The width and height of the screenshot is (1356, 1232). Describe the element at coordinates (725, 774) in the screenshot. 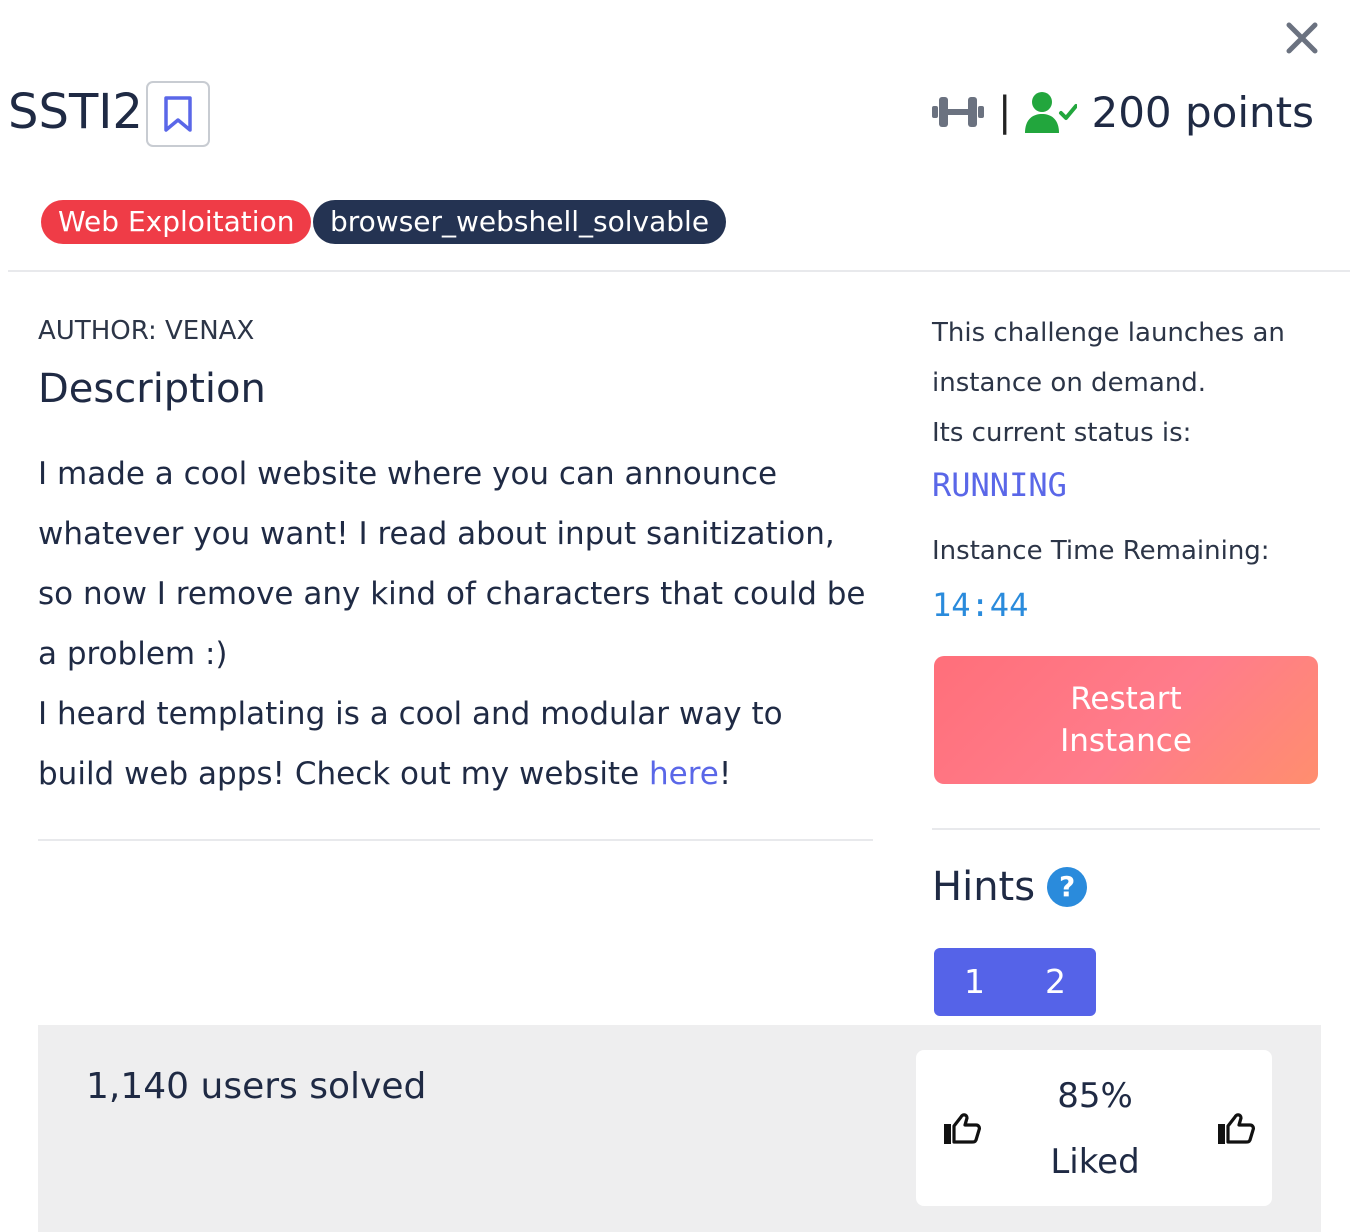

I see `description-text: !` at that location.